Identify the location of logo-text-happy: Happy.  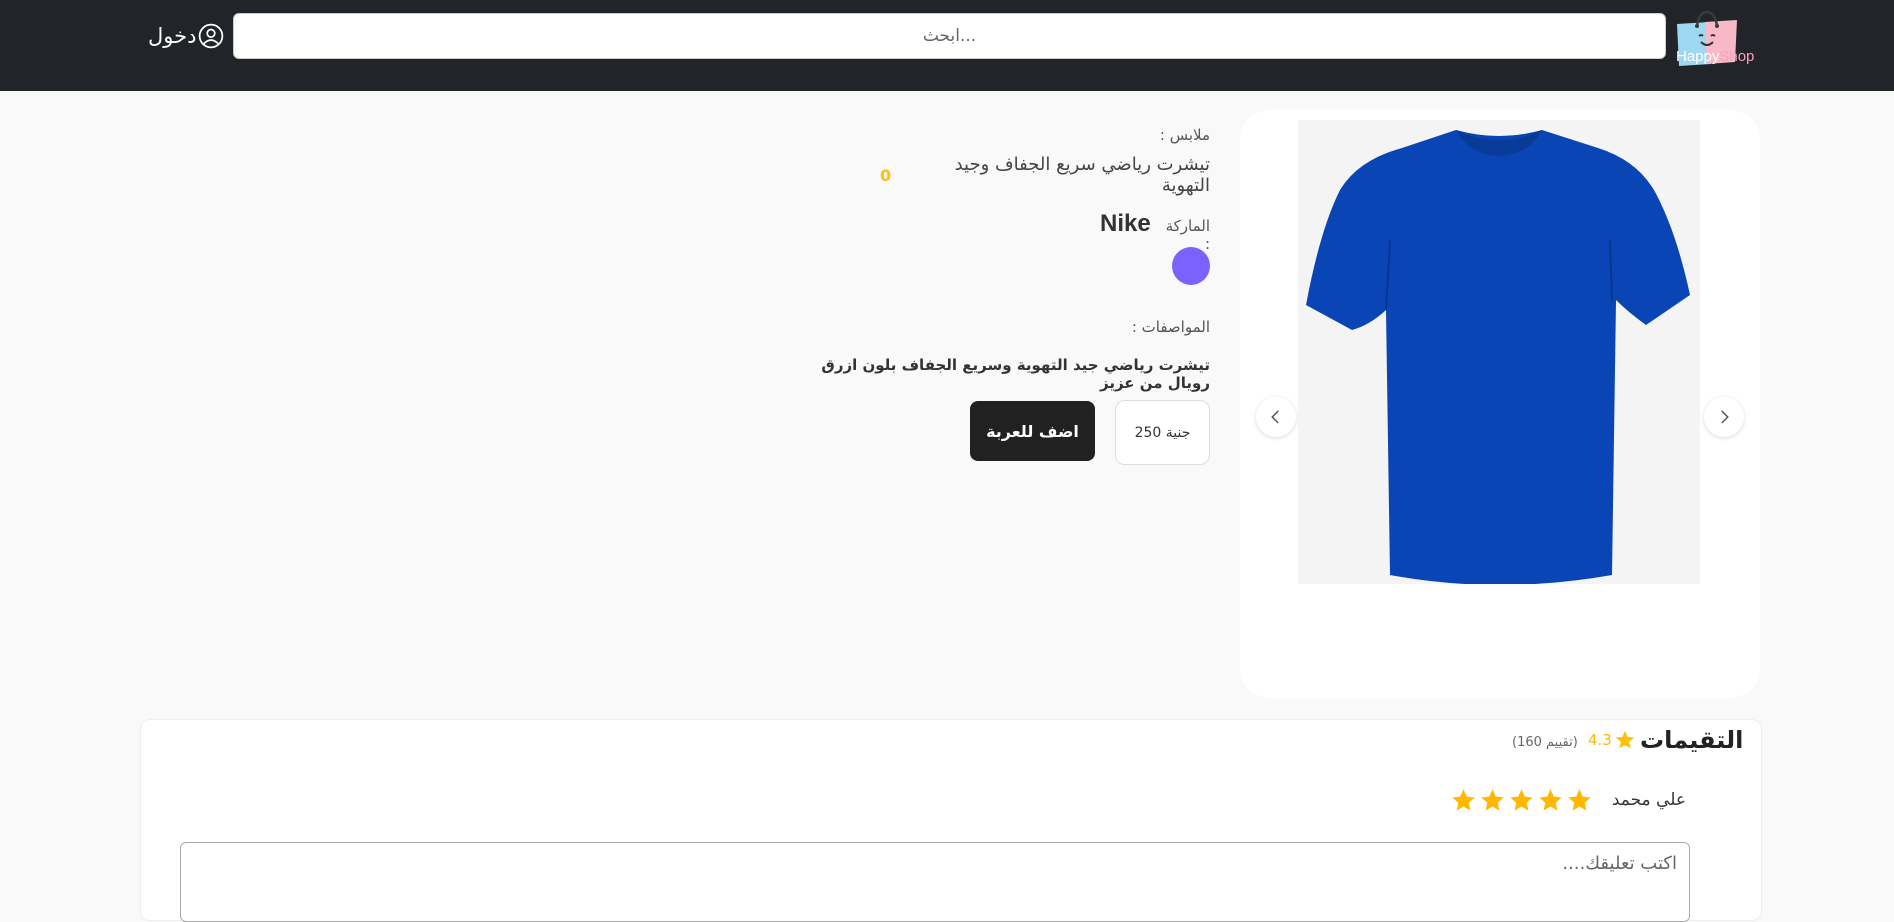
(1698, 56).